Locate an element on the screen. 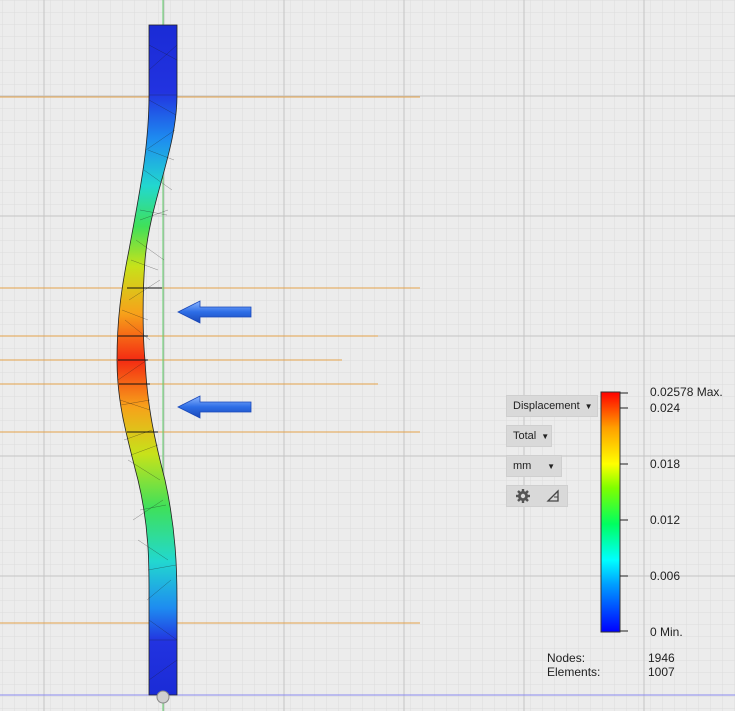 The width and height of the screenshot is (735, 711). component-label: Total is located at coordinates (525, 436).